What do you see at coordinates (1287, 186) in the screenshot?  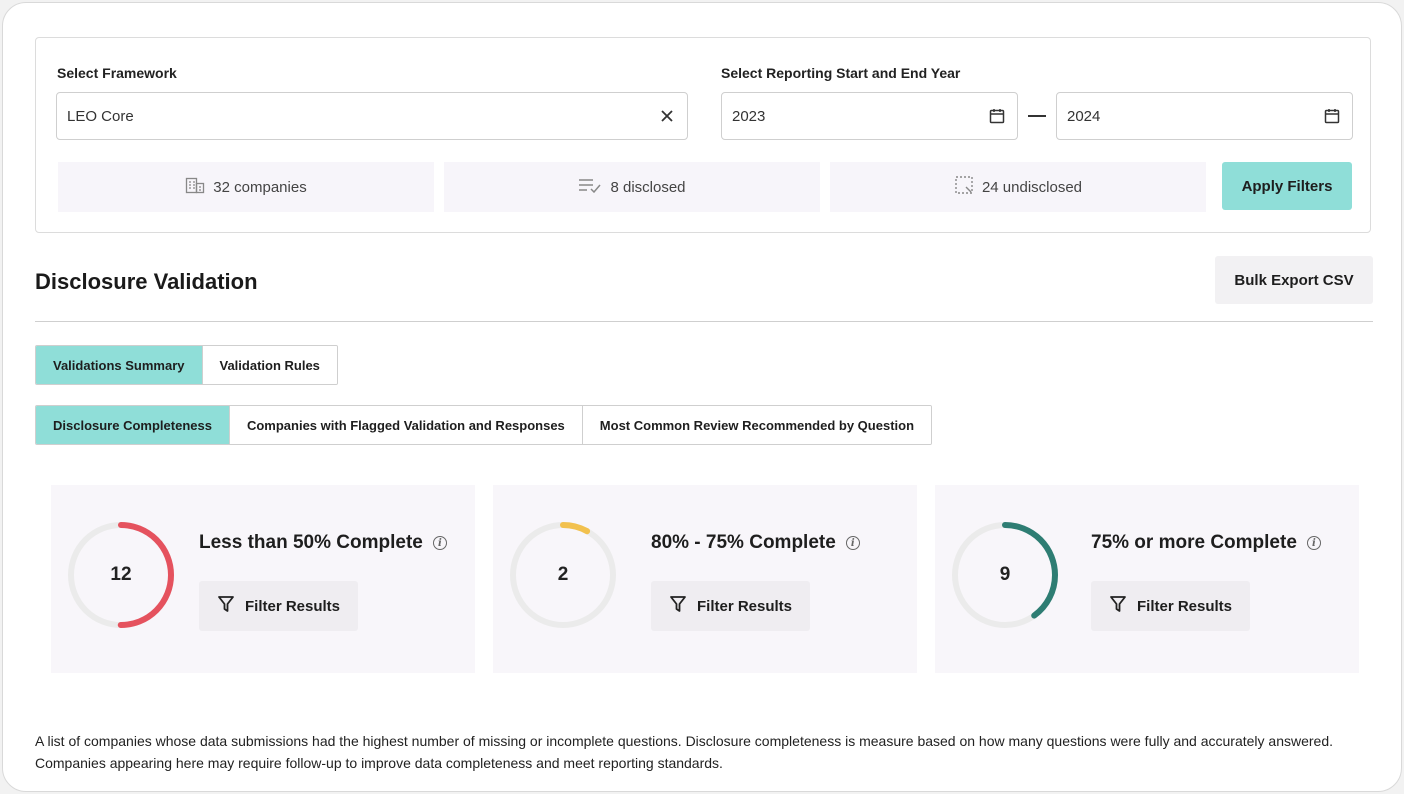 I see `apply-filters-button: Apply Filters` at bounding box center [1287, 186].